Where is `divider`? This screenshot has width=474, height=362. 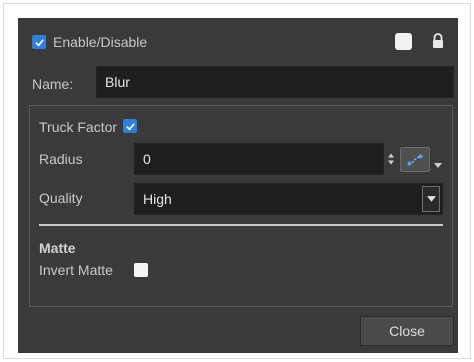
divider is located at coordinates (241, 225).